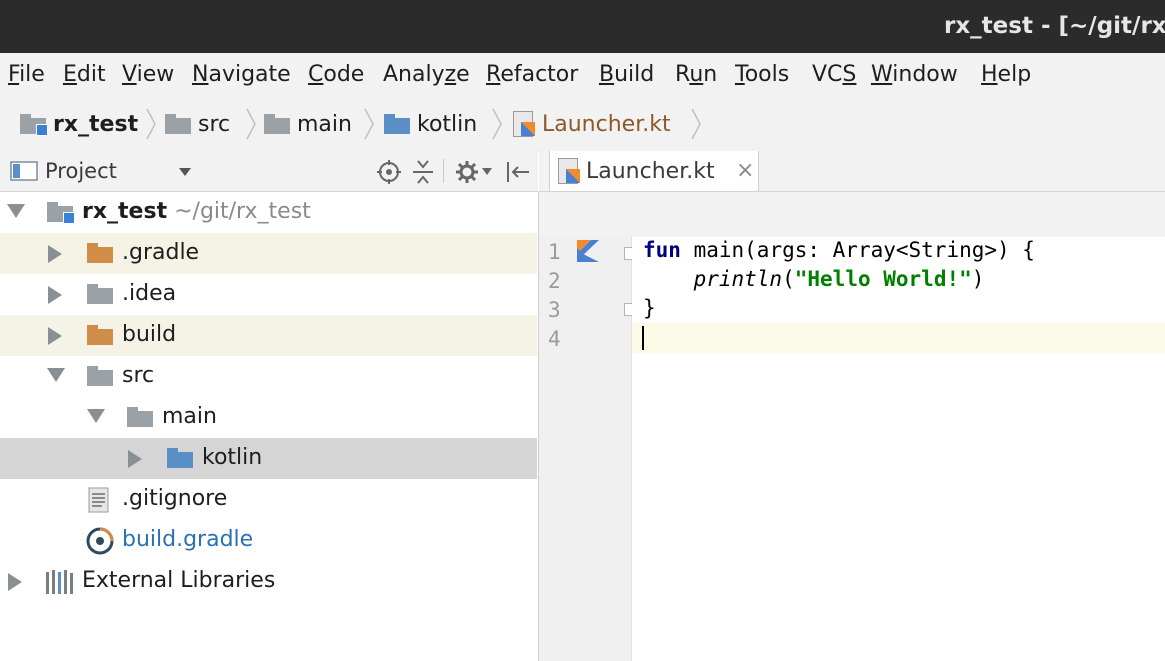 Image resolution: width=1165 pixels, height=661 pixels. I want to click on tree-node-build-gradle: build.gradle, so click(268, 540).